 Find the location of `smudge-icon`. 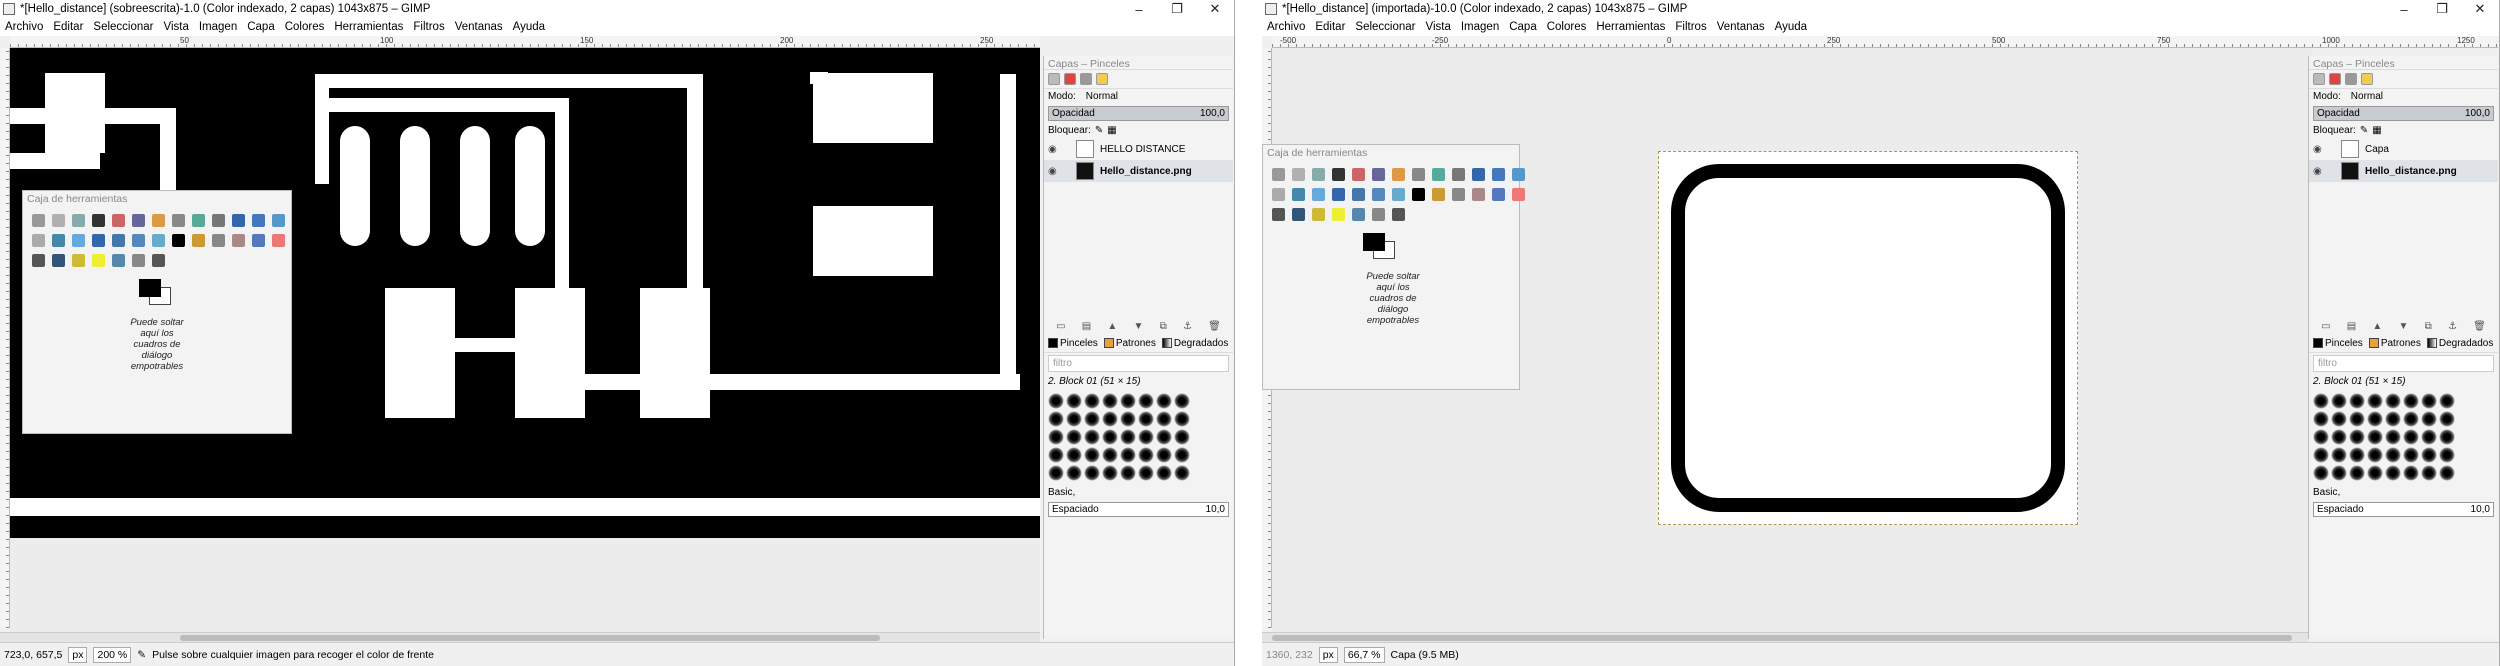

smudge-icon is located at coordinates (118, 260).